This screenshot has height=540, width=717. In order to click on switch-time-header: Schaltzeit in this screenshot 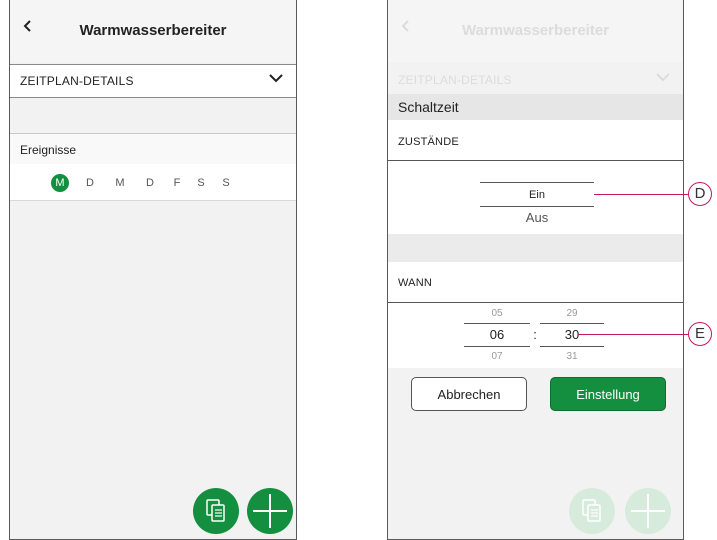, I will do `click(535, 107)`.